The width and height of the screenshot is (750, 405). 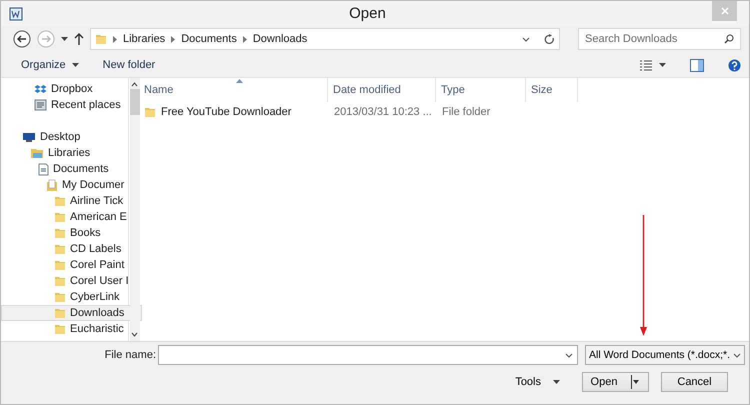 What do you see at coordinates (209, 39) in the screenshot?
I see `breadcrumb: Documents` at bounding box center [209, 39].